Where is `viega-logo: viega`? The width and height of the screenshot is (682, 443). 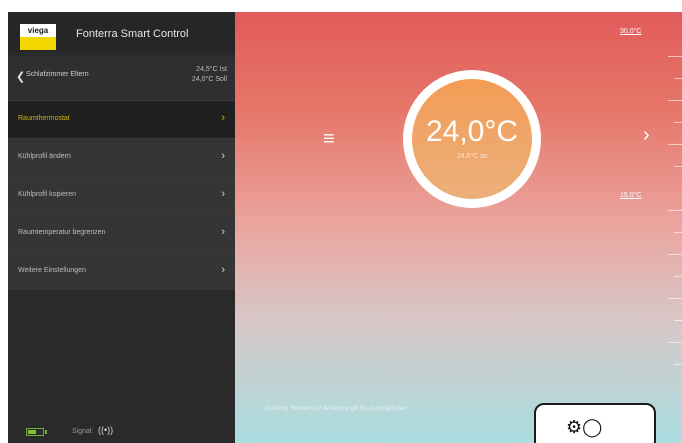
viega-logo: viega is located at coordinates (38, 37).